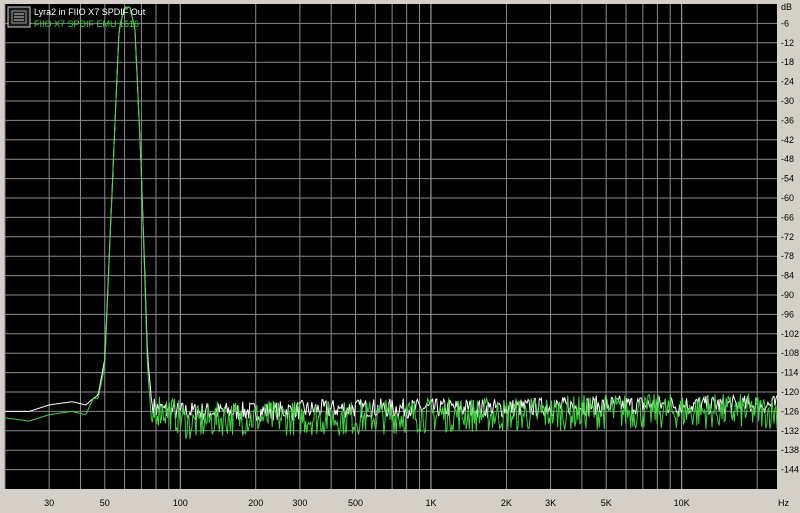  Describe the element at coordinates (787, 179) in the screenshot. I see `y-tick-label: -54` at that location.